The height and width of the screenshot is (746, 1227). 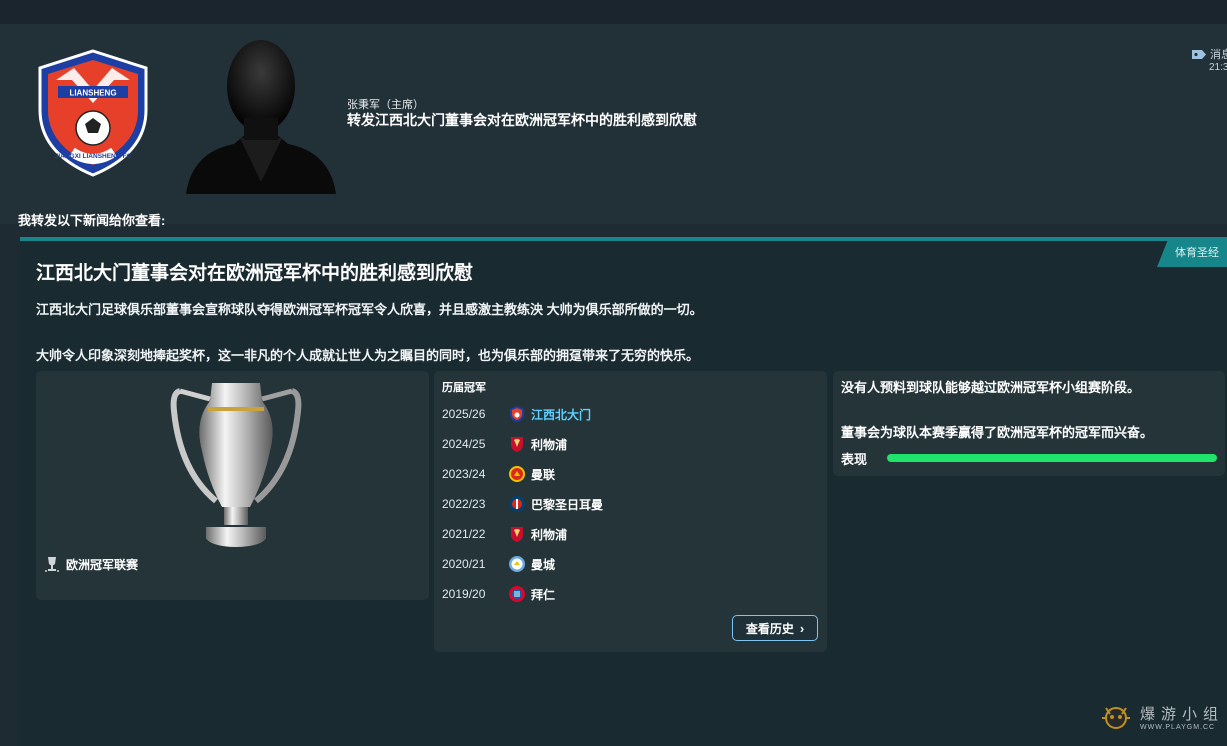 What do you see at coordinates (567, 504) in the screenshot?
I see `winner-club: 巴黎圣日耳曼` at bounding box center [567, 504].